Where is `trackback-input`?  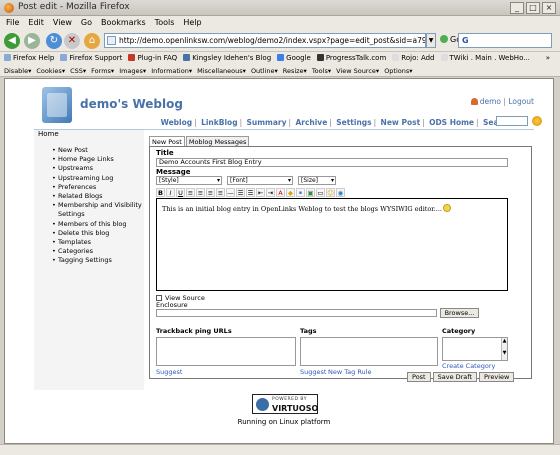 trackback-input is located at coordinates (226, 351).